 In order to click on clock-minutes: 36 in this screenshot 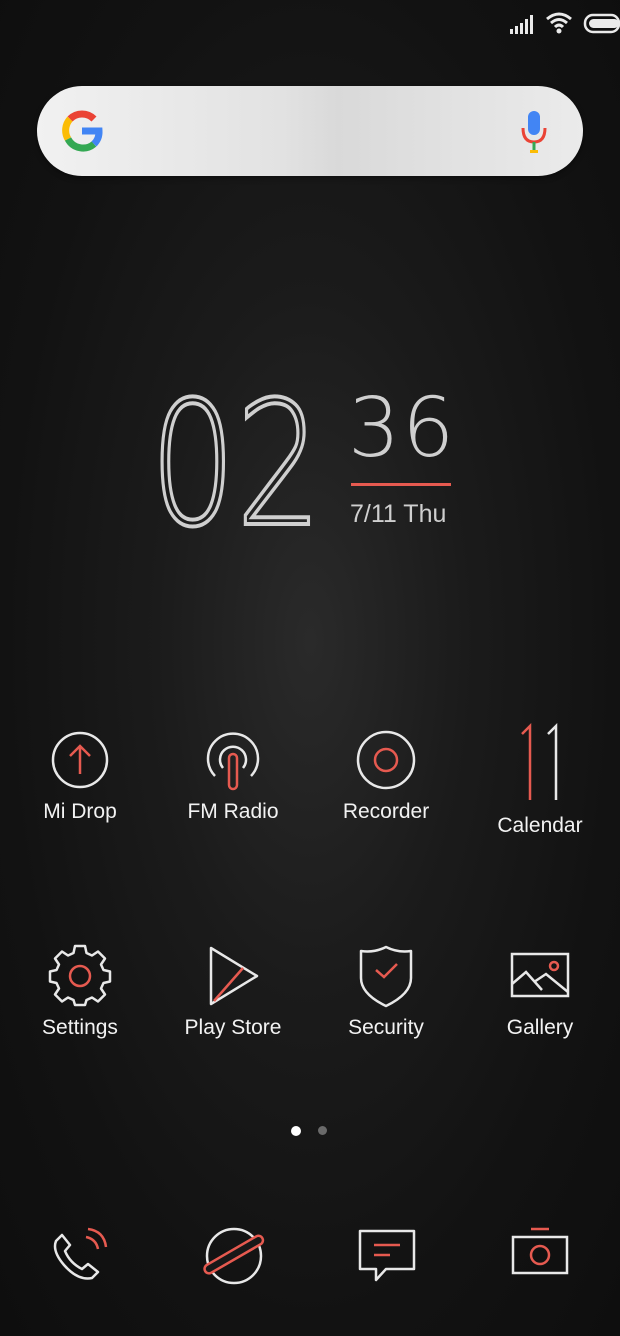, I will do `click(402, 428)`.